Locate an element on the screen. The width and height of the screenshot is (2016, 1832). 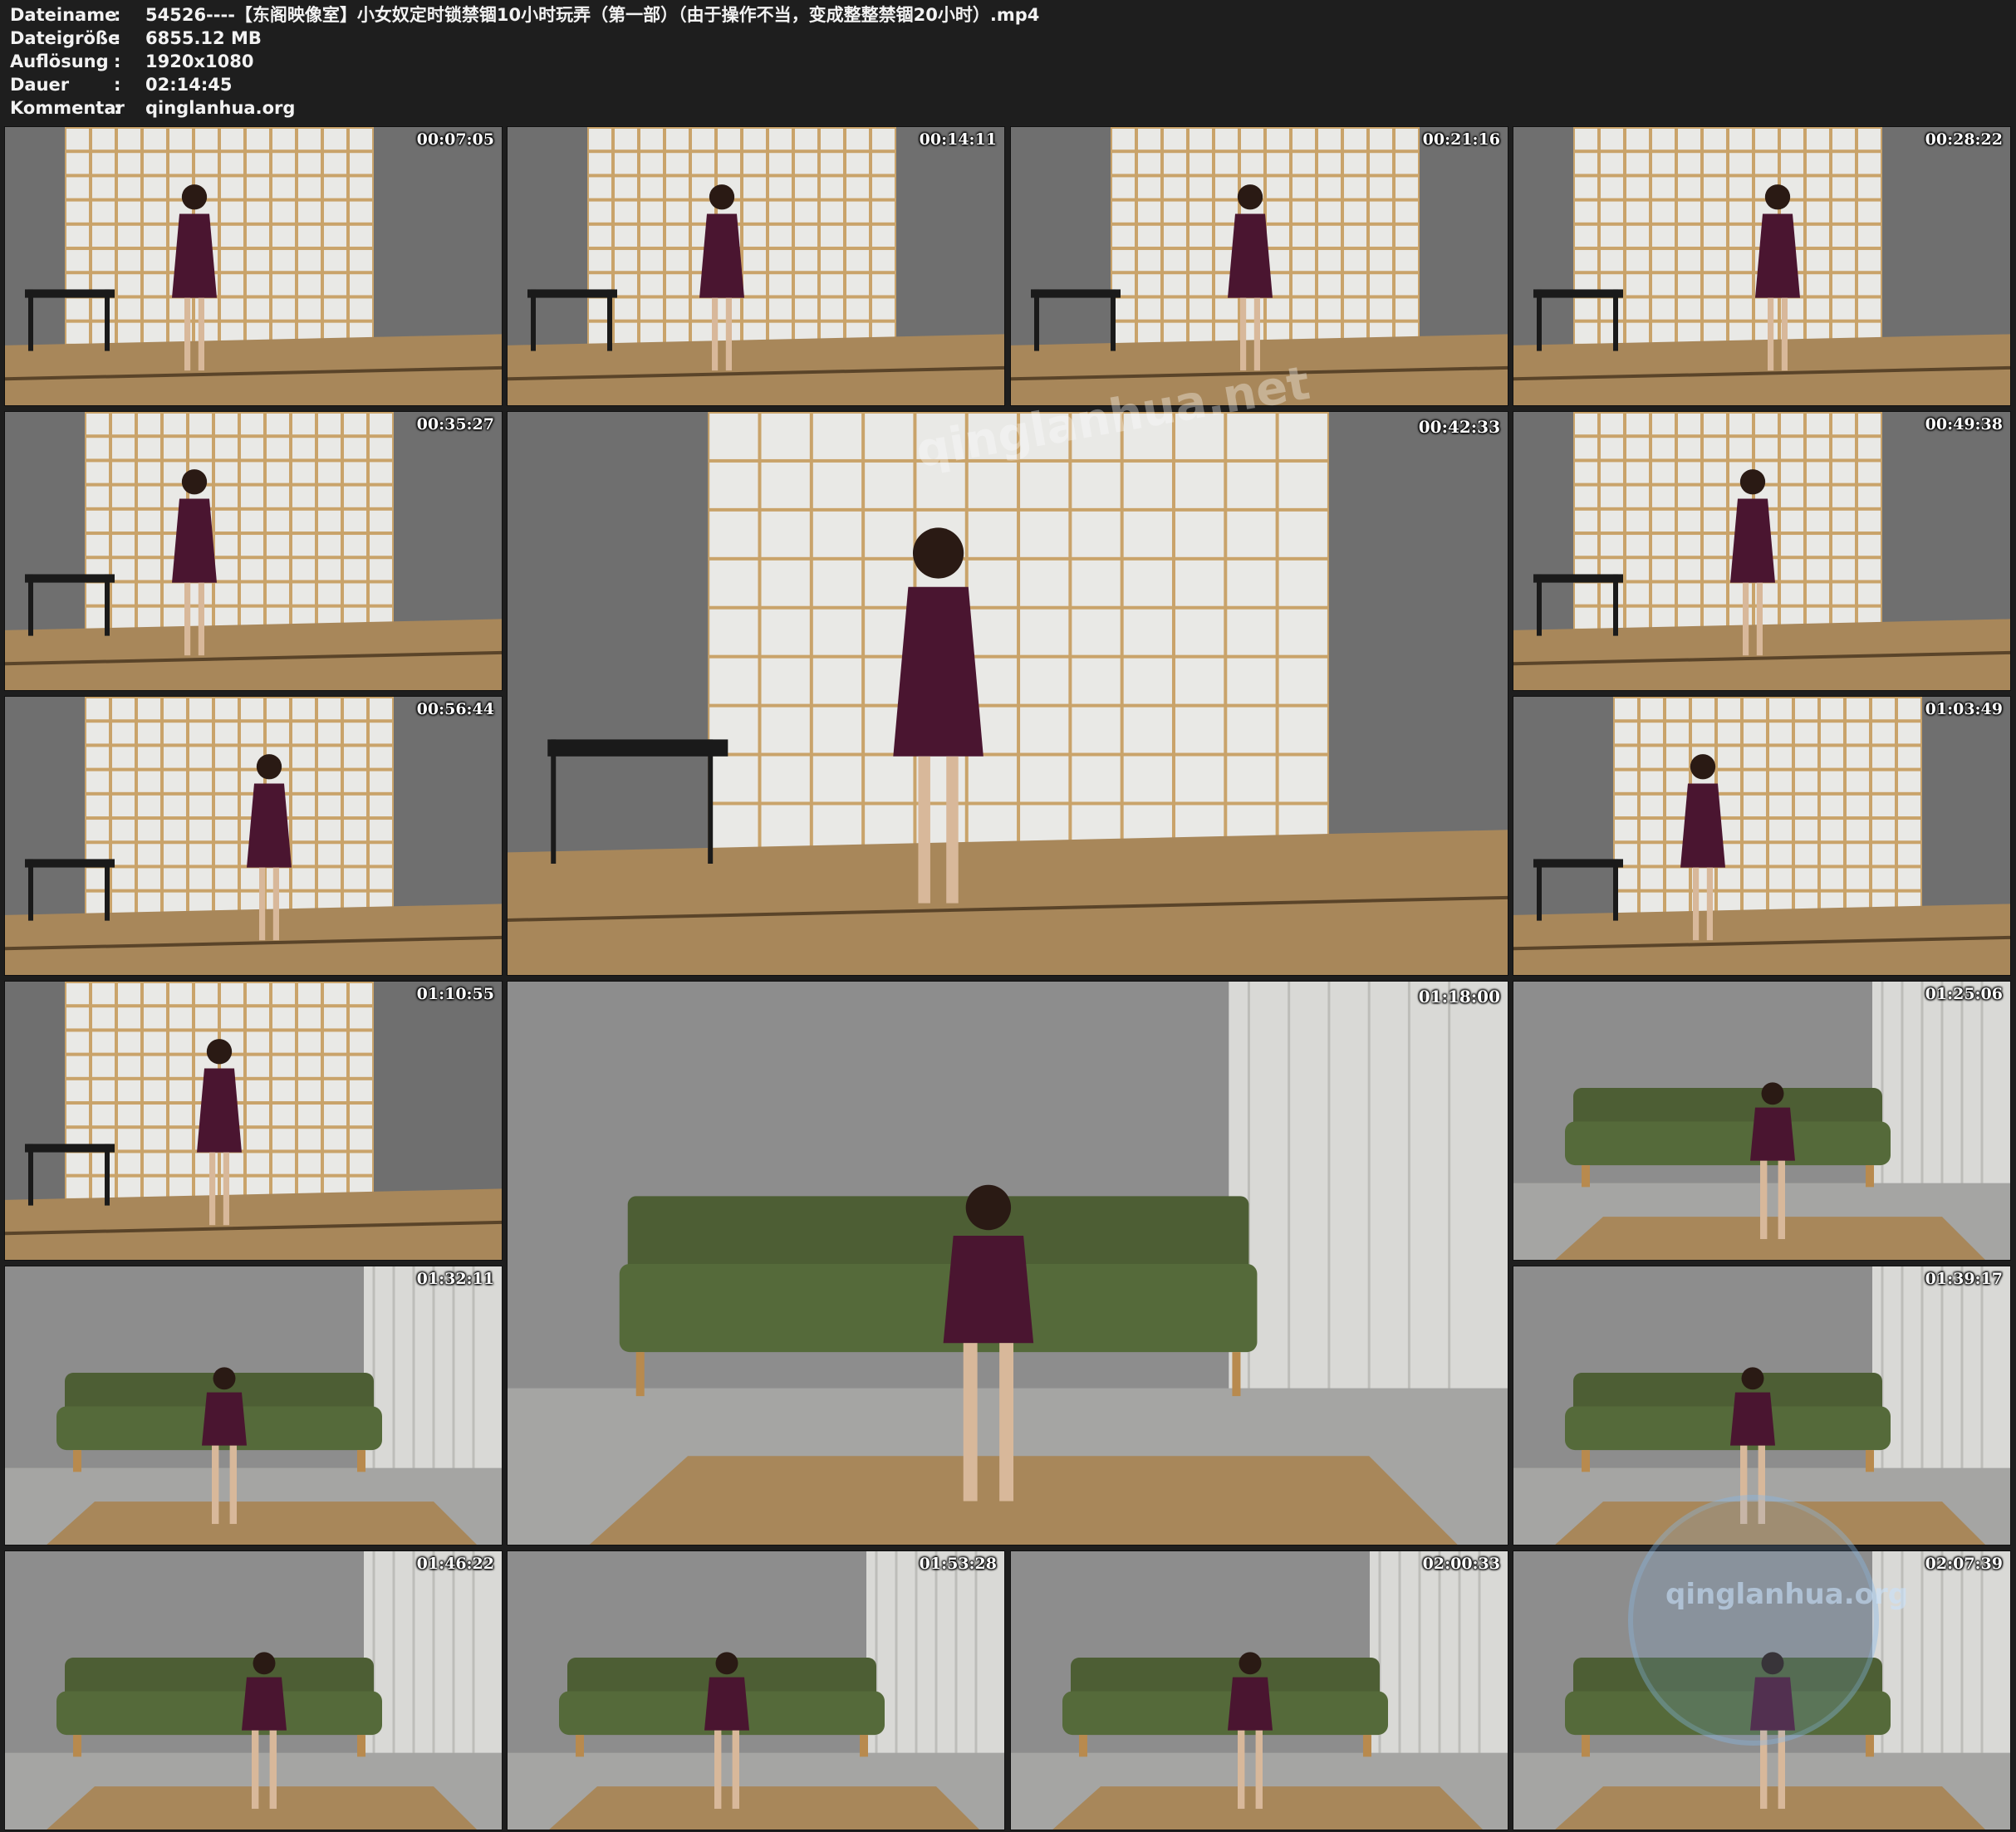
thumbnail-timestamp: 02:07:39 is located at coordinates (1964, 1564).